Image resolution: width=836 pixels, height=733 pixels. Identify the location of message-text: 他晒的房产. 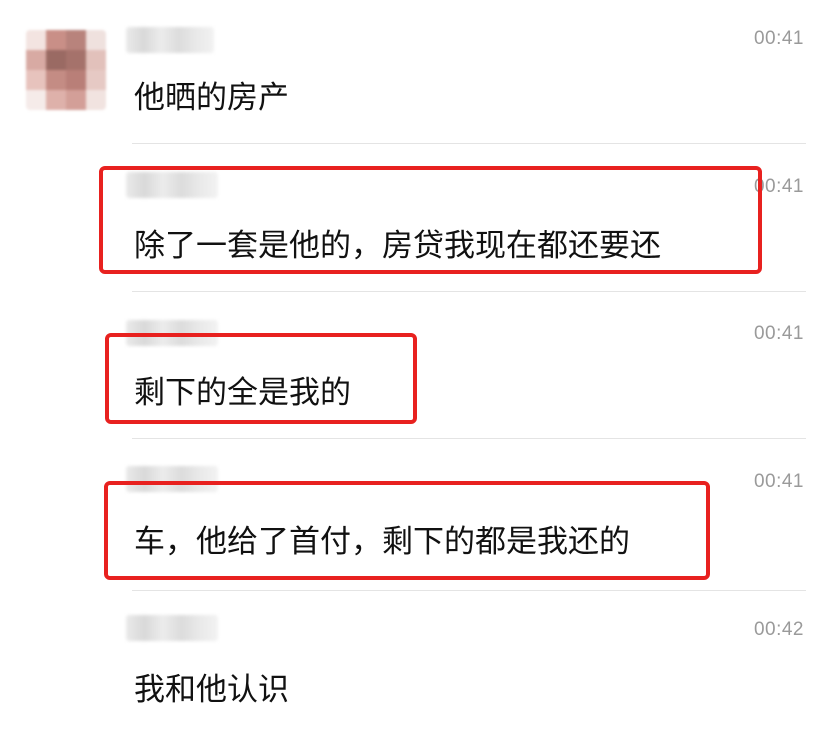
(211, 98).